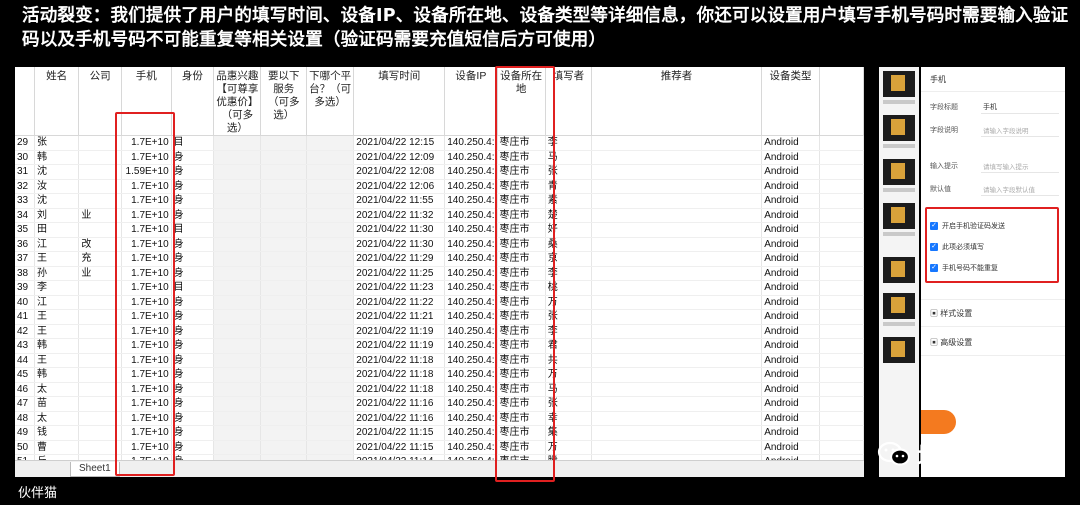  What do you see at coordinates (57, 404) in the screenshot?
I see `cell-name: 苗` at bounding box center [57, 404].